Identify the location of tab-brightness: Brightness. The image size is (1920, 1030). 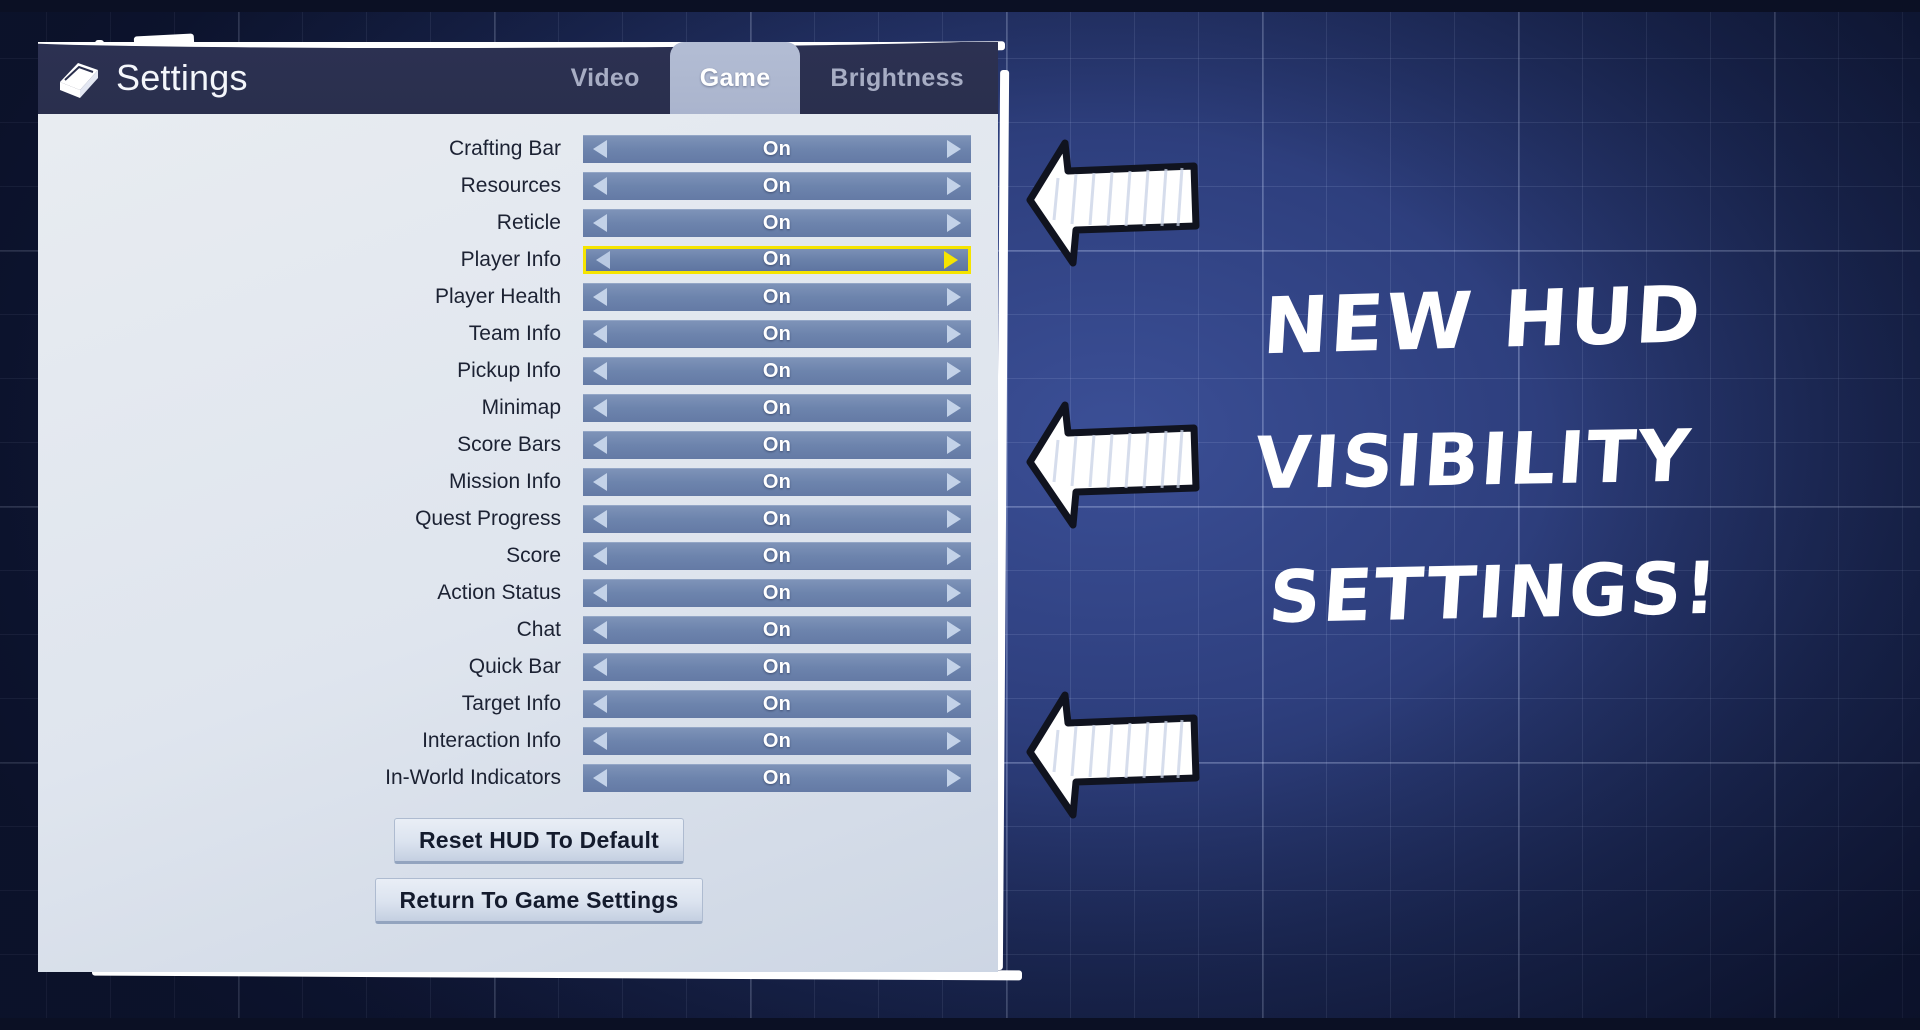
(899, 78).